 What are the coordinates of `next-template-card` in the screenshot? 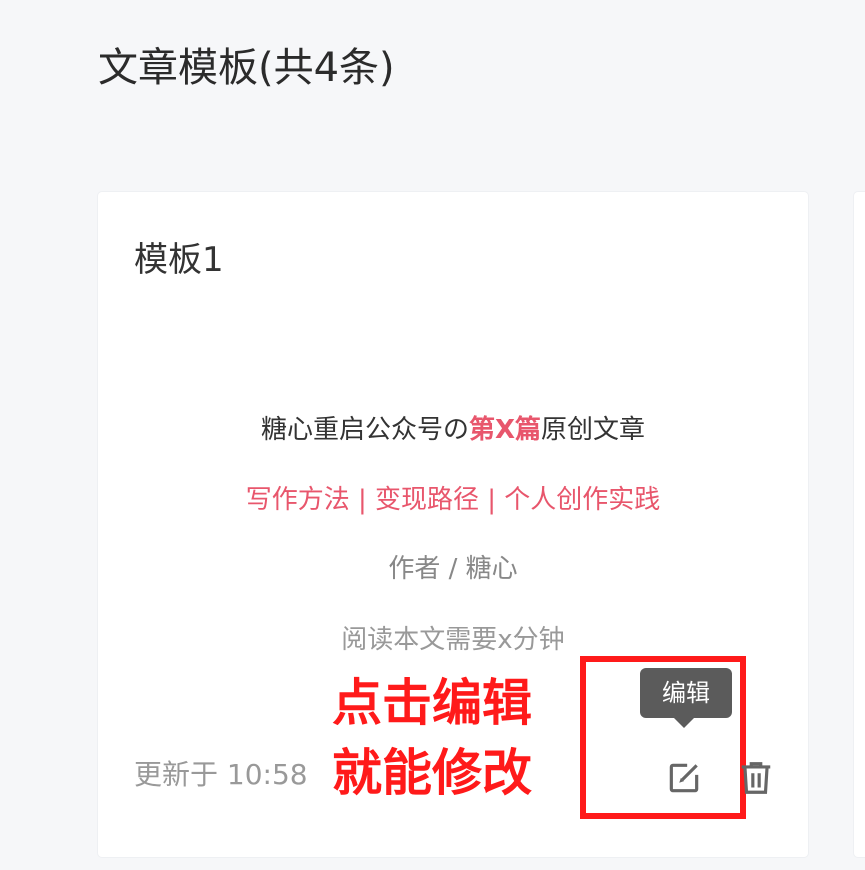 It's located at (859, 524).